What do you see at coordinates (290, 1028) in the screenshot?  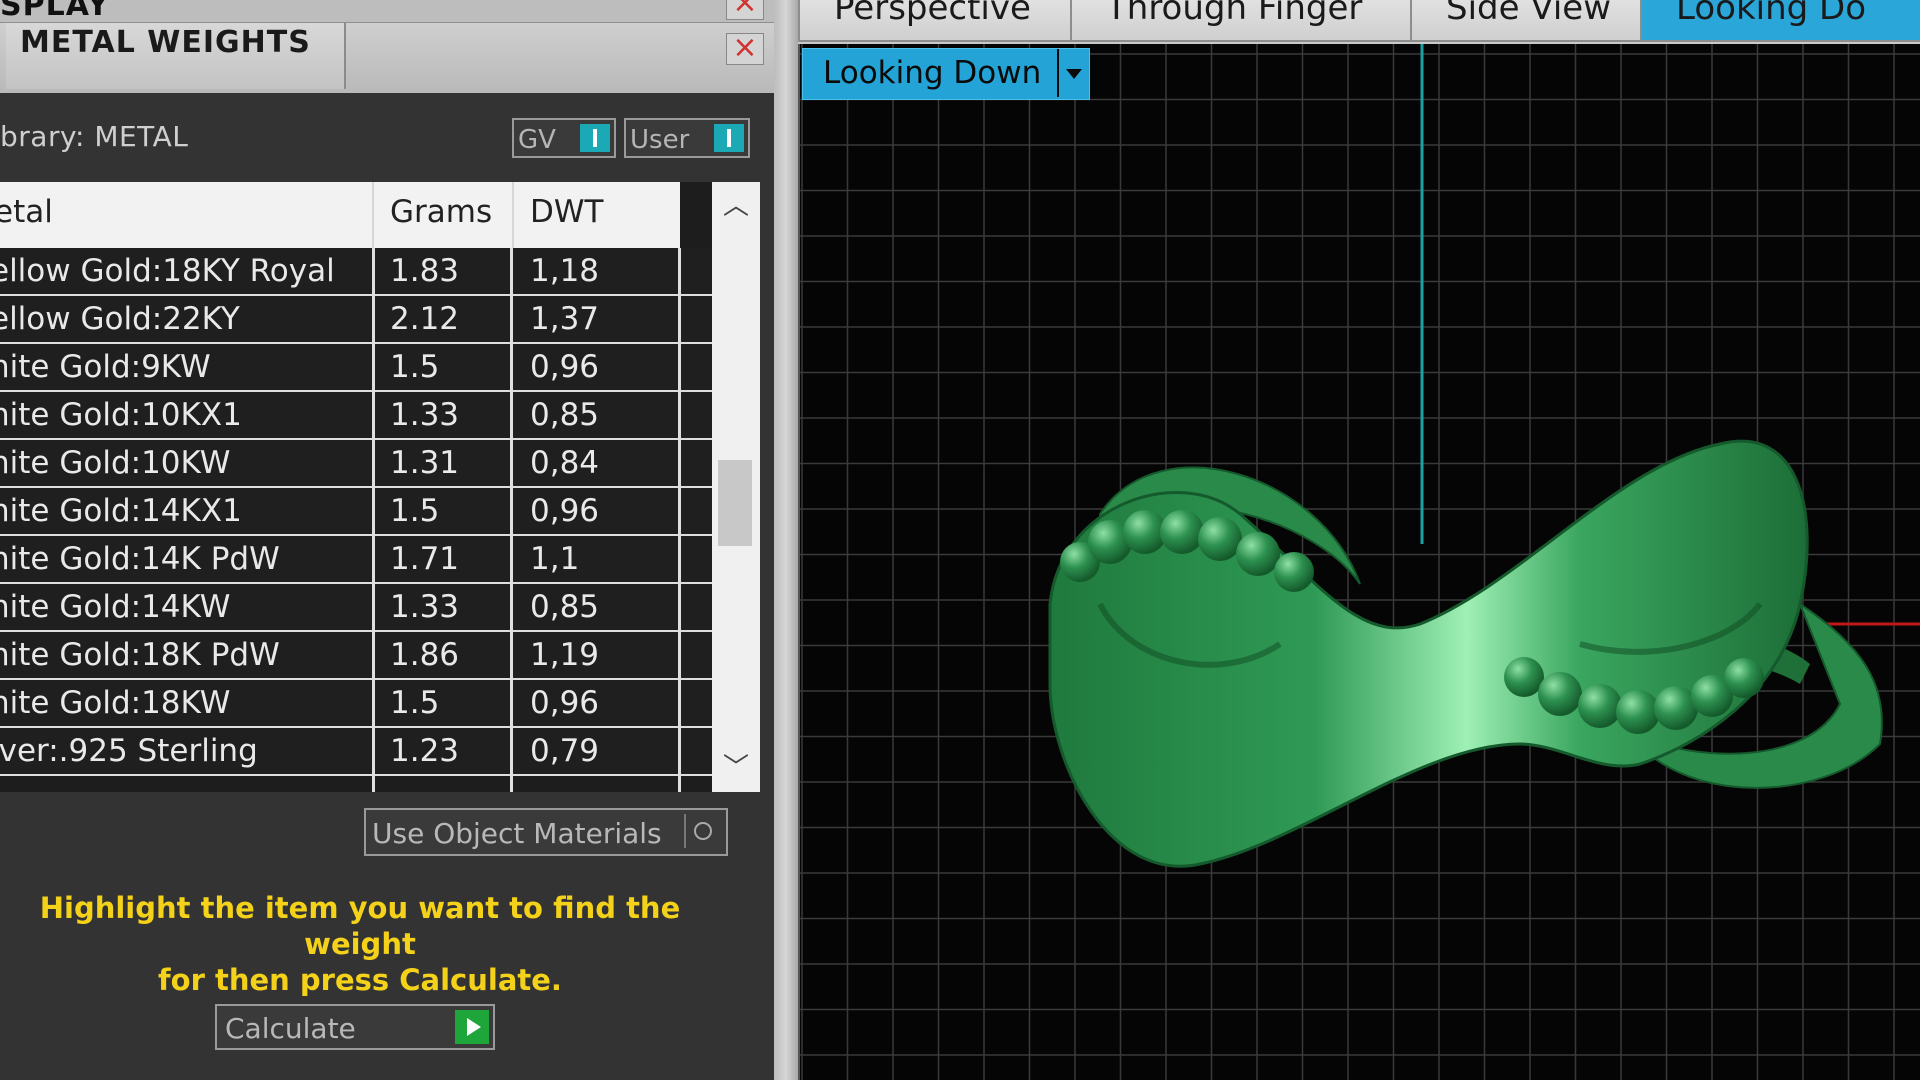 I see `calculate-label: Calculate` at bounding box center [290, 1028].